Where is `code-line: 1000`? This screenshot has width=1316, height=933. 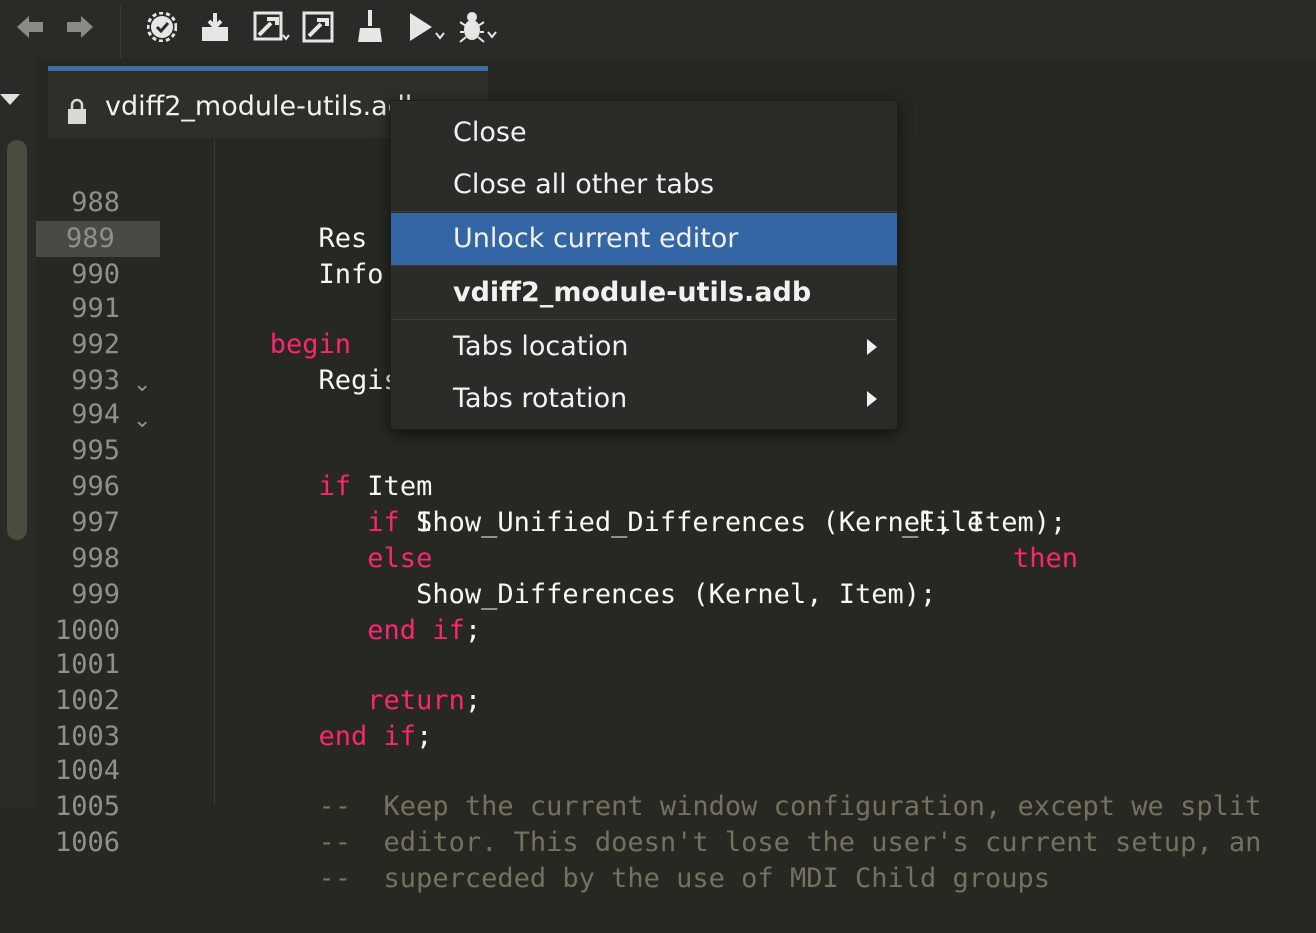 code-line: 1000 is located at coordinates (676, 611).